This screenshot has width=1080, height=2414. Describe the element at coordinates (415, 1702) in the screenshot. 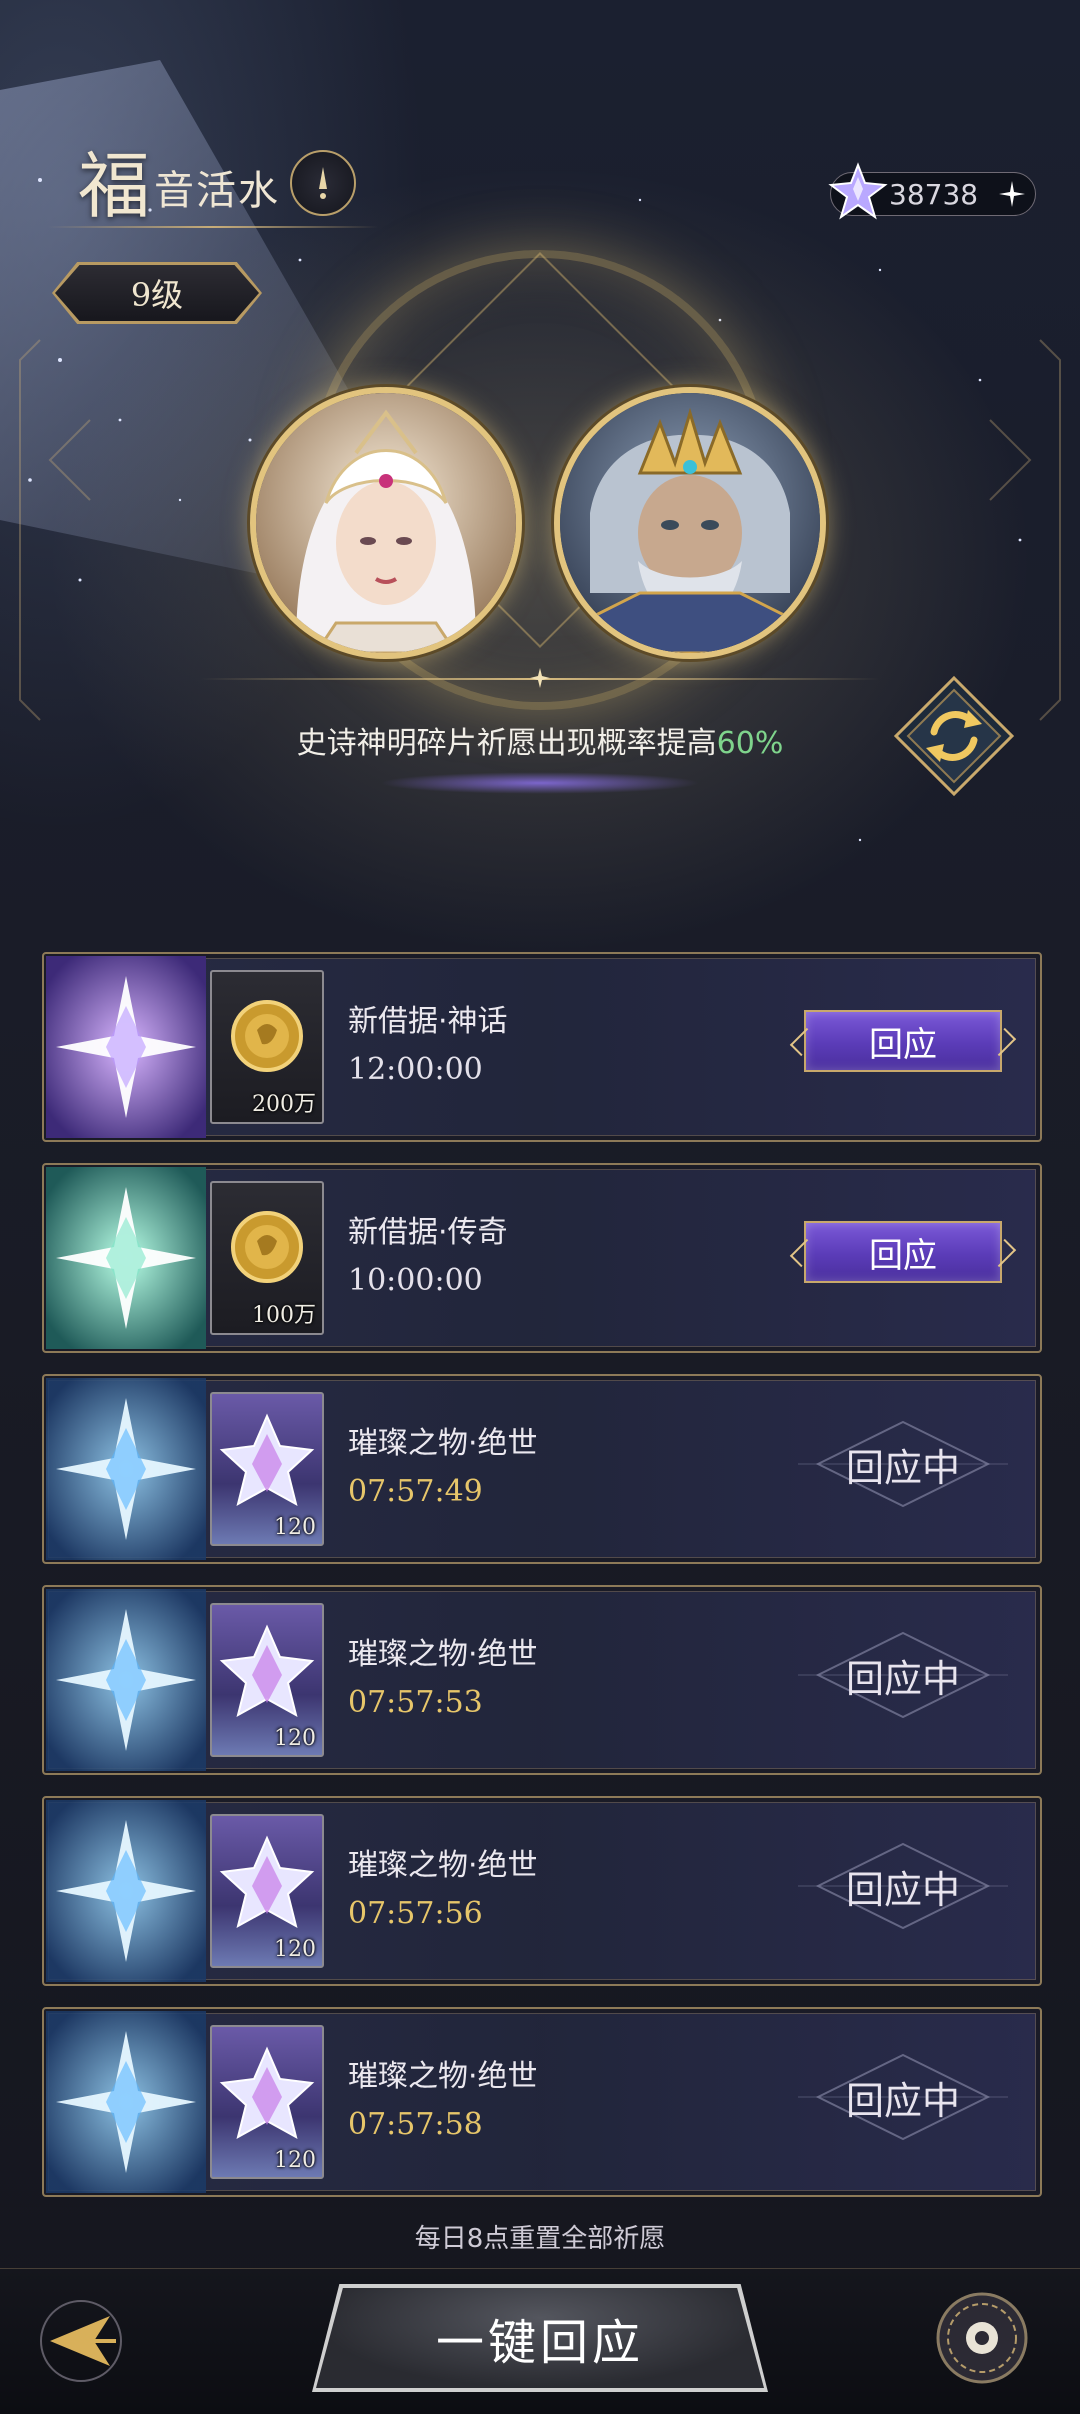

I see `wish-countdown: 07:57:53` at that location.